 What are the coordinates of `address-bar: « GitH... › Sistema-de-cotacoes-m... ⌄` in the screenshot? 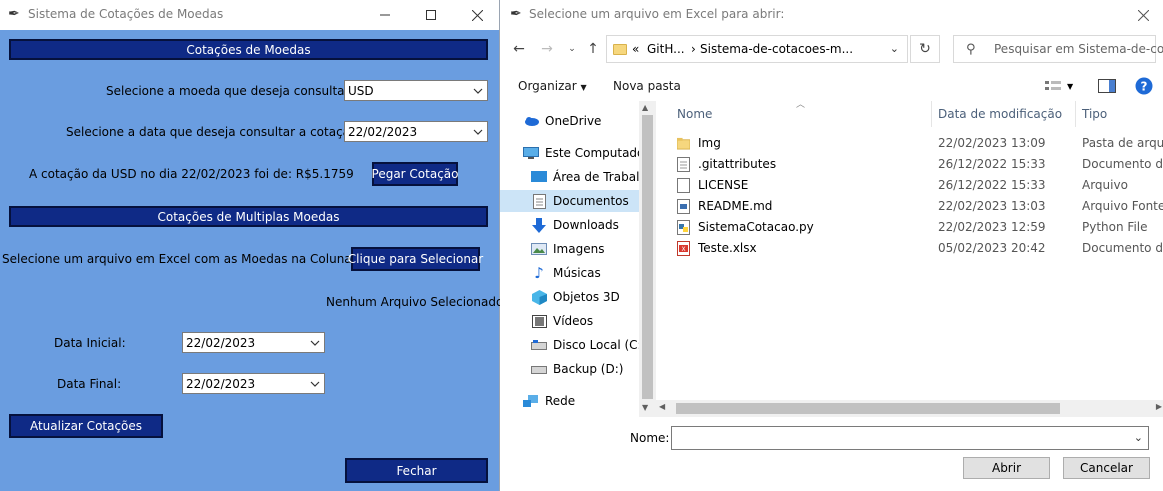 It's located at (757, 49).